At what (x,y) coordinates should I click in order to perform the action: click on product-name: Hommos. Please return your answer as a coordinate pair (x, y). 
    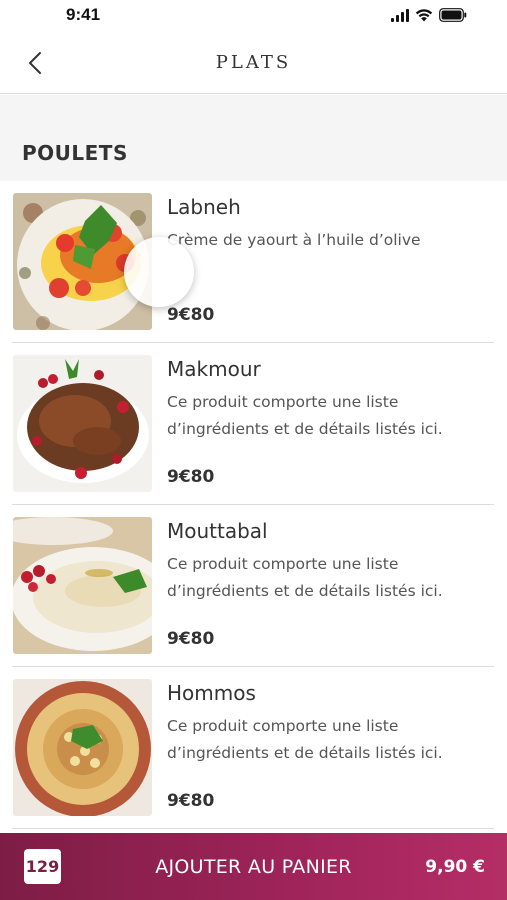
    Looking at the image, I should click on (211, 693).